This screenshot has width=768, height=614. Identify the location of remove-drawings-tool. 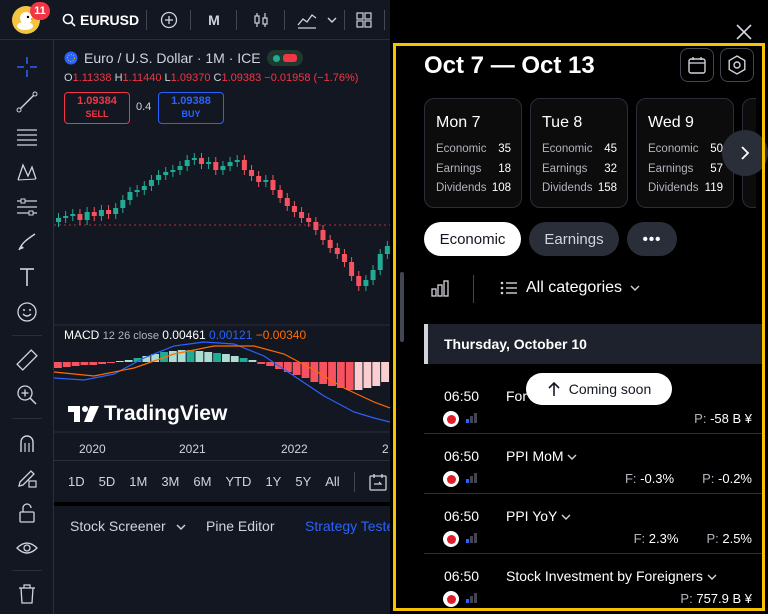
(27, 594).